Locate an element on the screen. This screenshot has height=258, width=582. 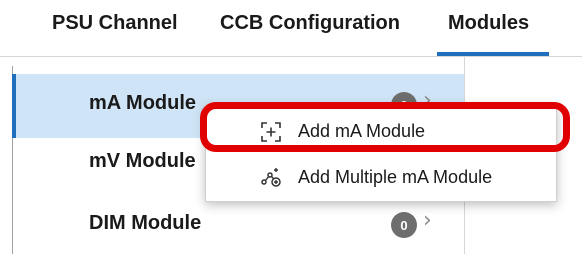
add-icon is located at coordinates (271, 132).